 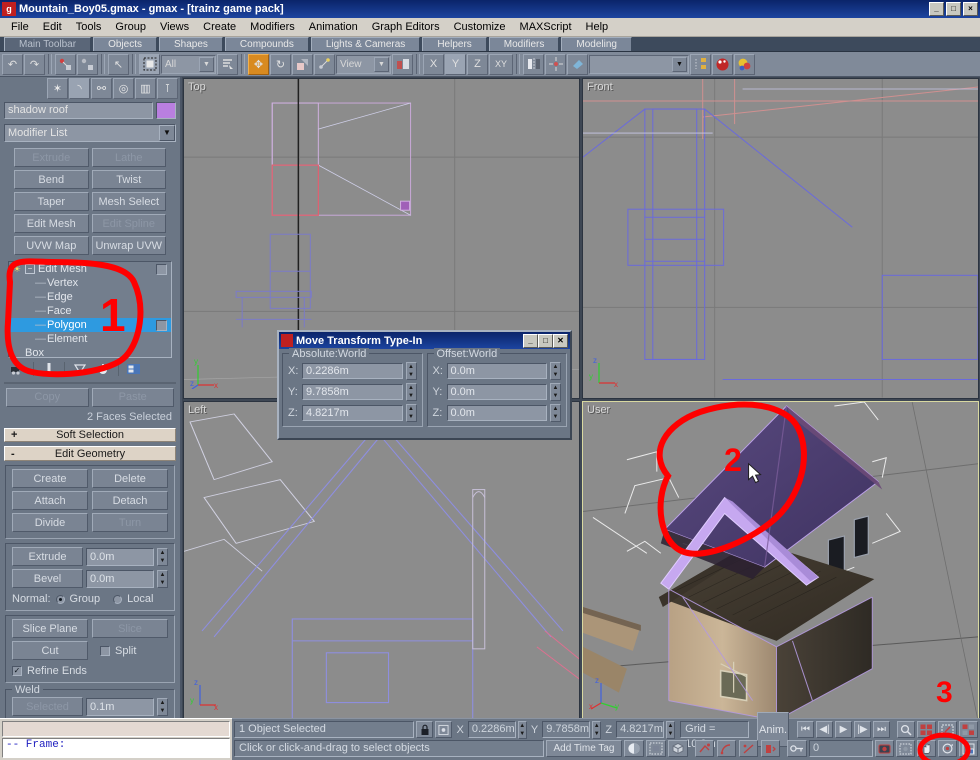 What do you see at coordinates (302, 64) in the screenshot?
I see `select-and-scale-button` at bounding box center [302, 64].